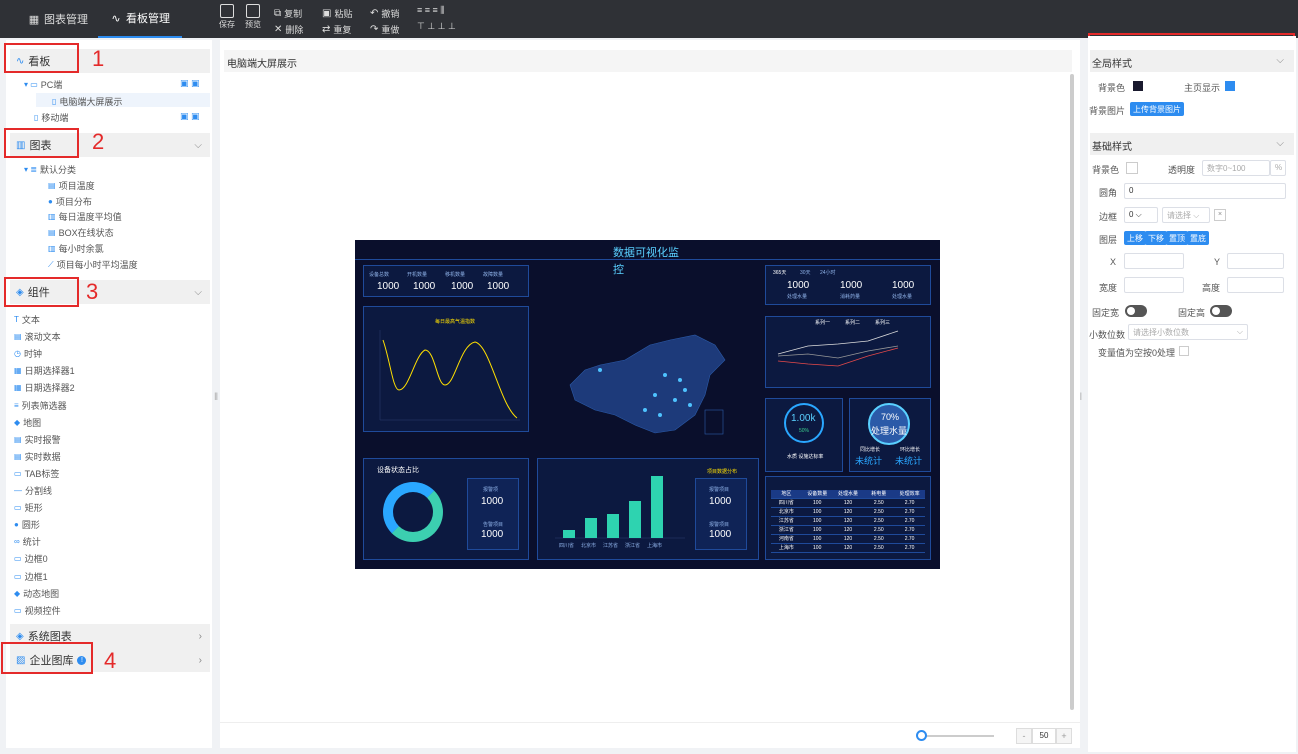 Image resolution: width=1298 pixels, height=754 pixels. I want to click on layer-button: 置底, so click(1198, 238).